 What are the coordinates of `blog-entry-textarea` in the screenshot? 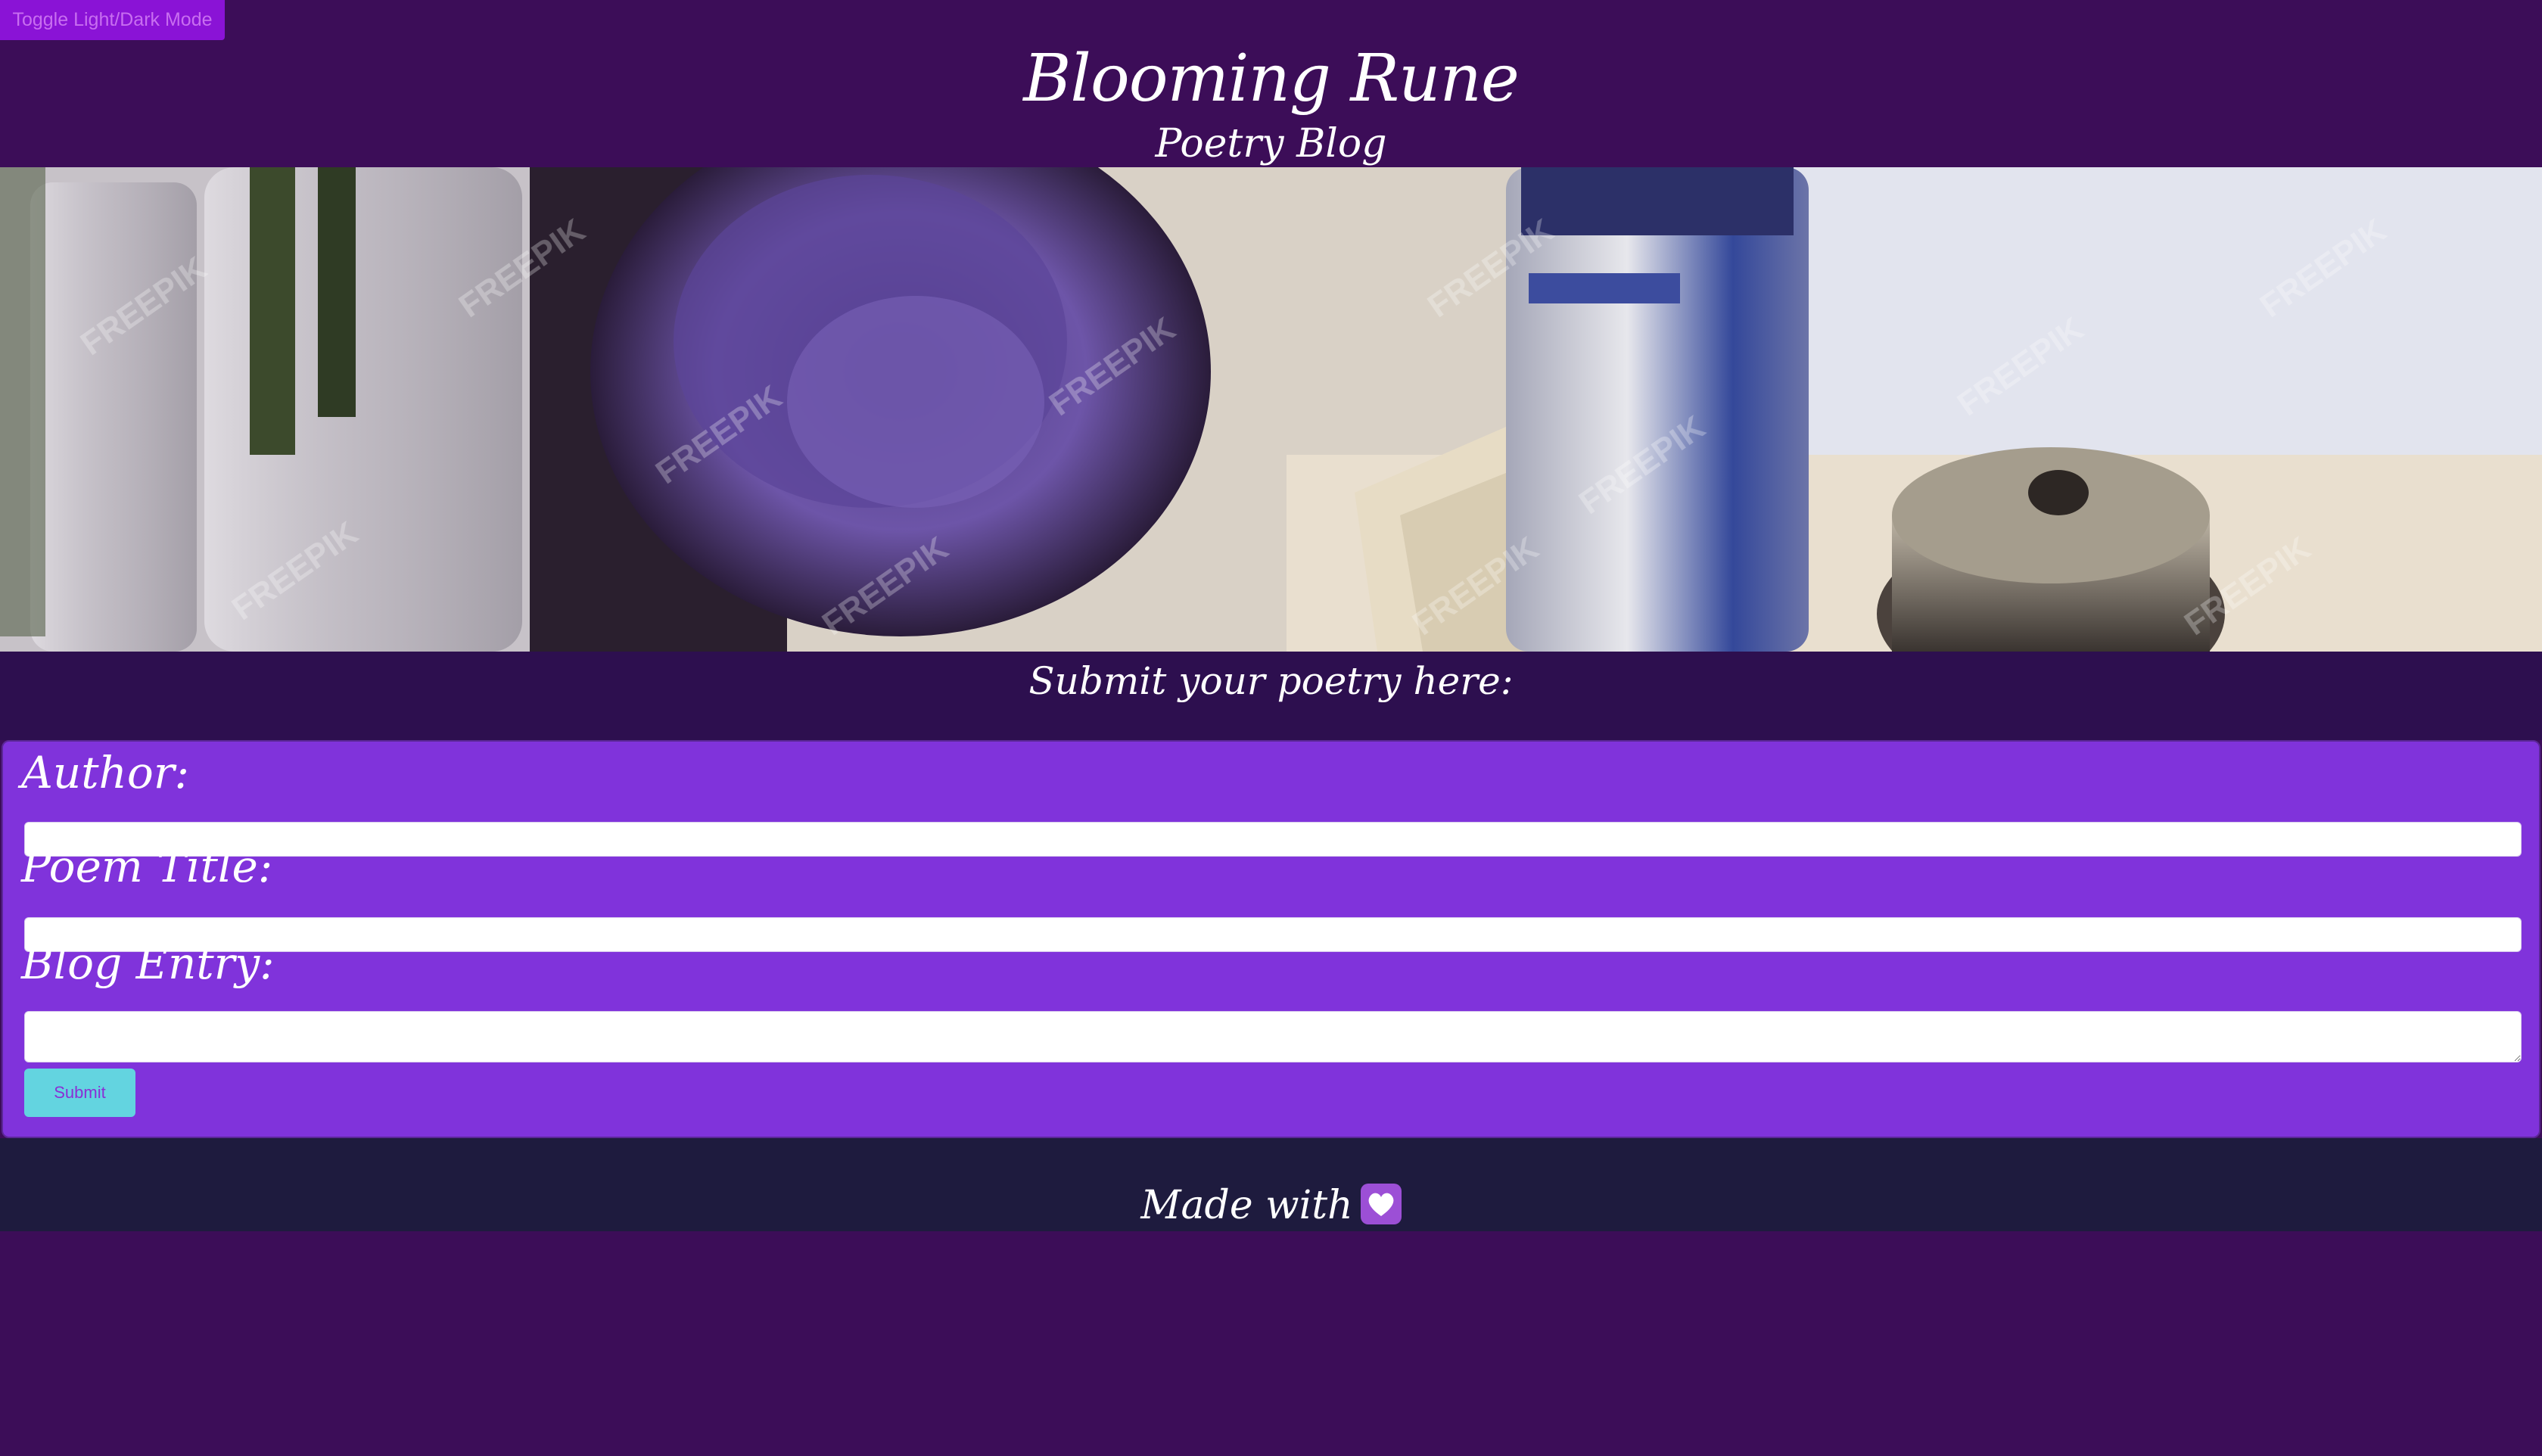 It's located at (1273, 1036).